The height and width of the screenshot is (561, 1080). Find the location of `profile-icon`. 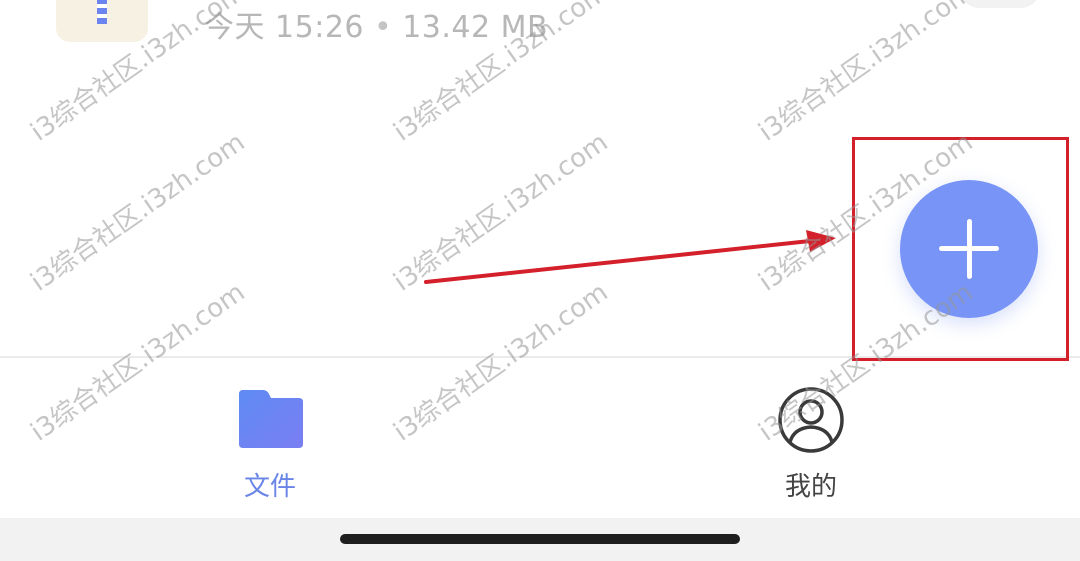

profile-icon is located at coordinates (811, 420).